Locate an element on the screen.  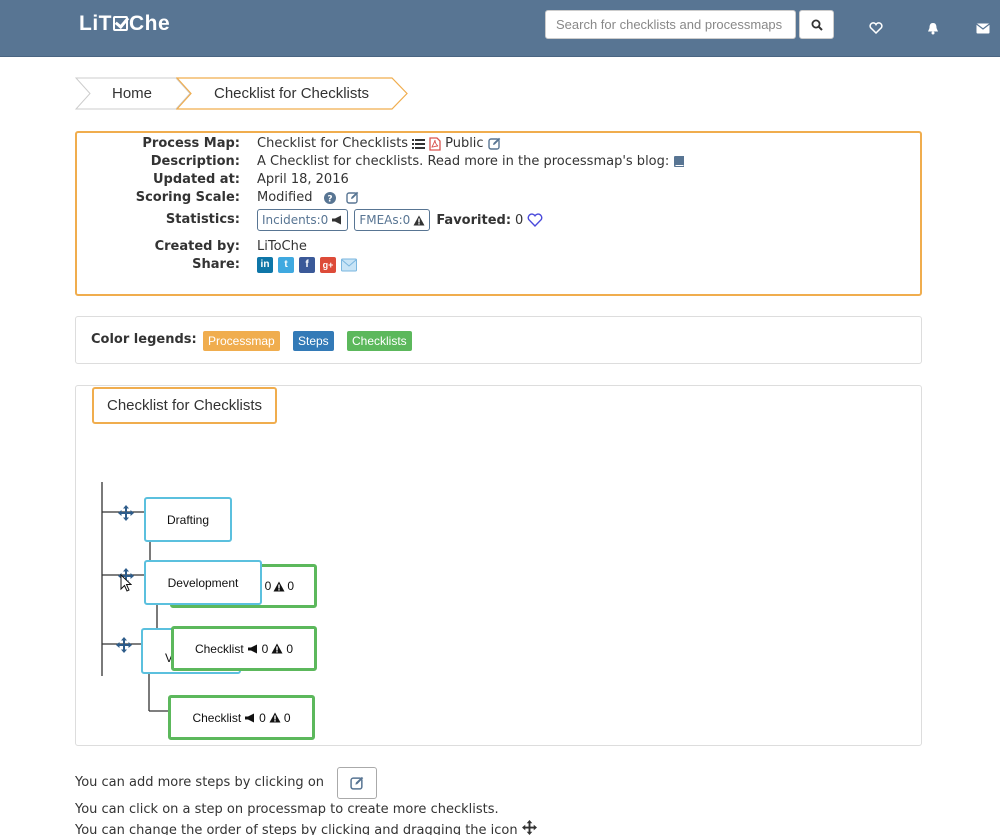
statistics-label: Statistics: is located at coordinates (202, 219).